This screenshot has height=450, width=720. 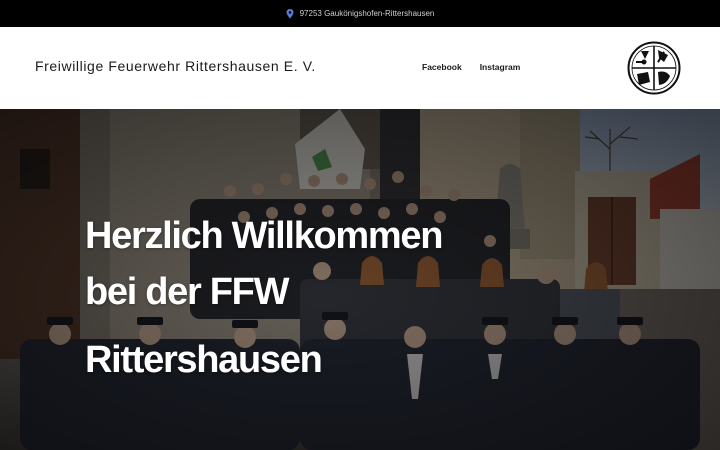 I want to click on fire-brigade-emblem-icon, so click(x=654, y=68).